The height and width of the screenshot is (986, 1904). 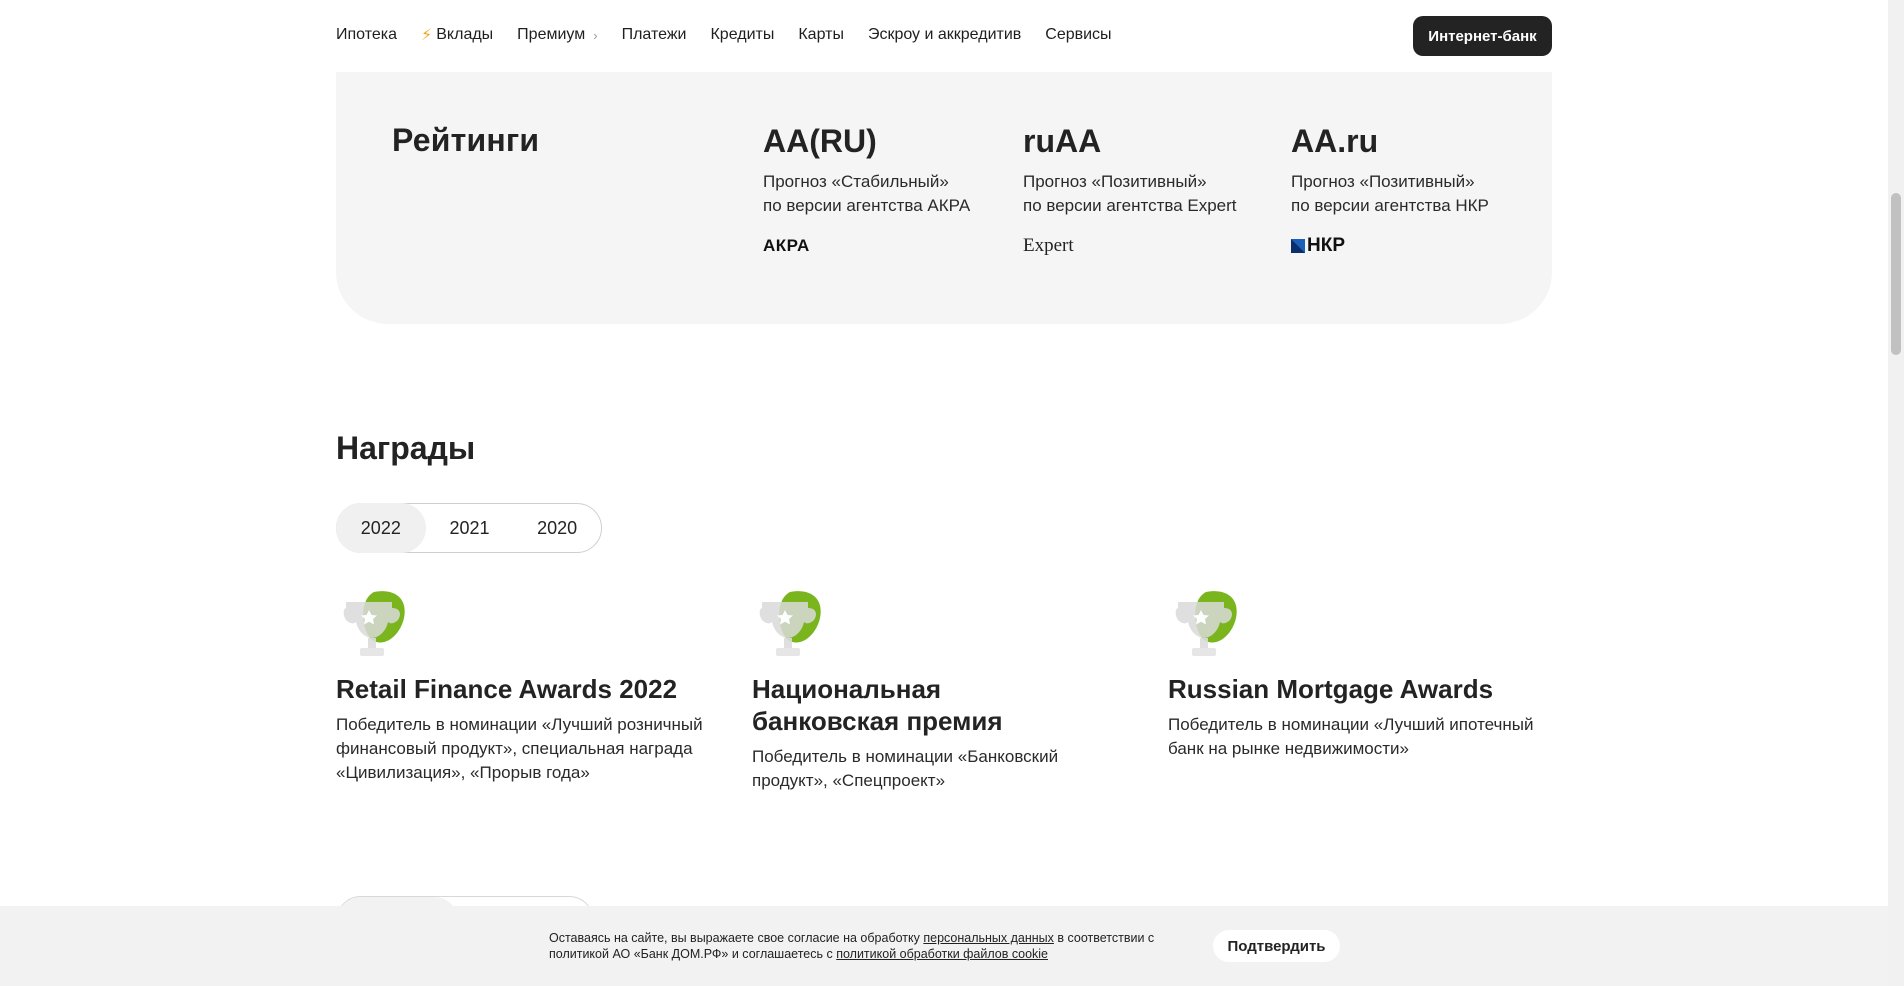 What do you see at coordinates (1276, 946) in the screenshot?
I see `confirm-cookie-button: Подтвердить` at bounding box center [1276, 946].